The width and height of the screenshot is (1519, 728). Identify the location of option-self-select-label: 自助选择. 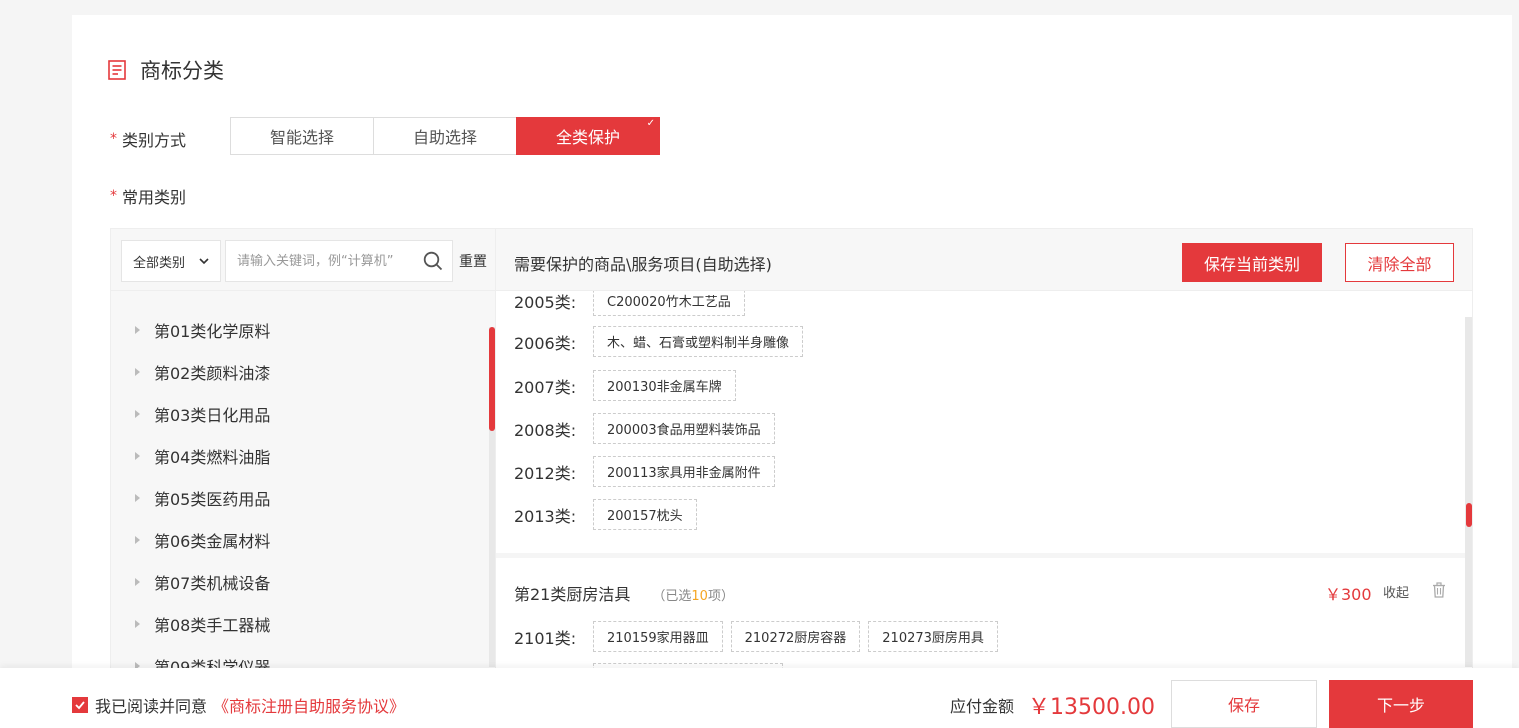
(444, 137).